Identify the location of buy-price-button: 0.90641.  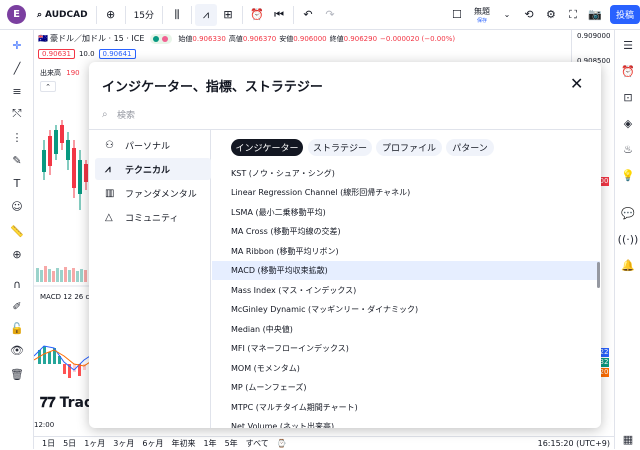
(117, 54).